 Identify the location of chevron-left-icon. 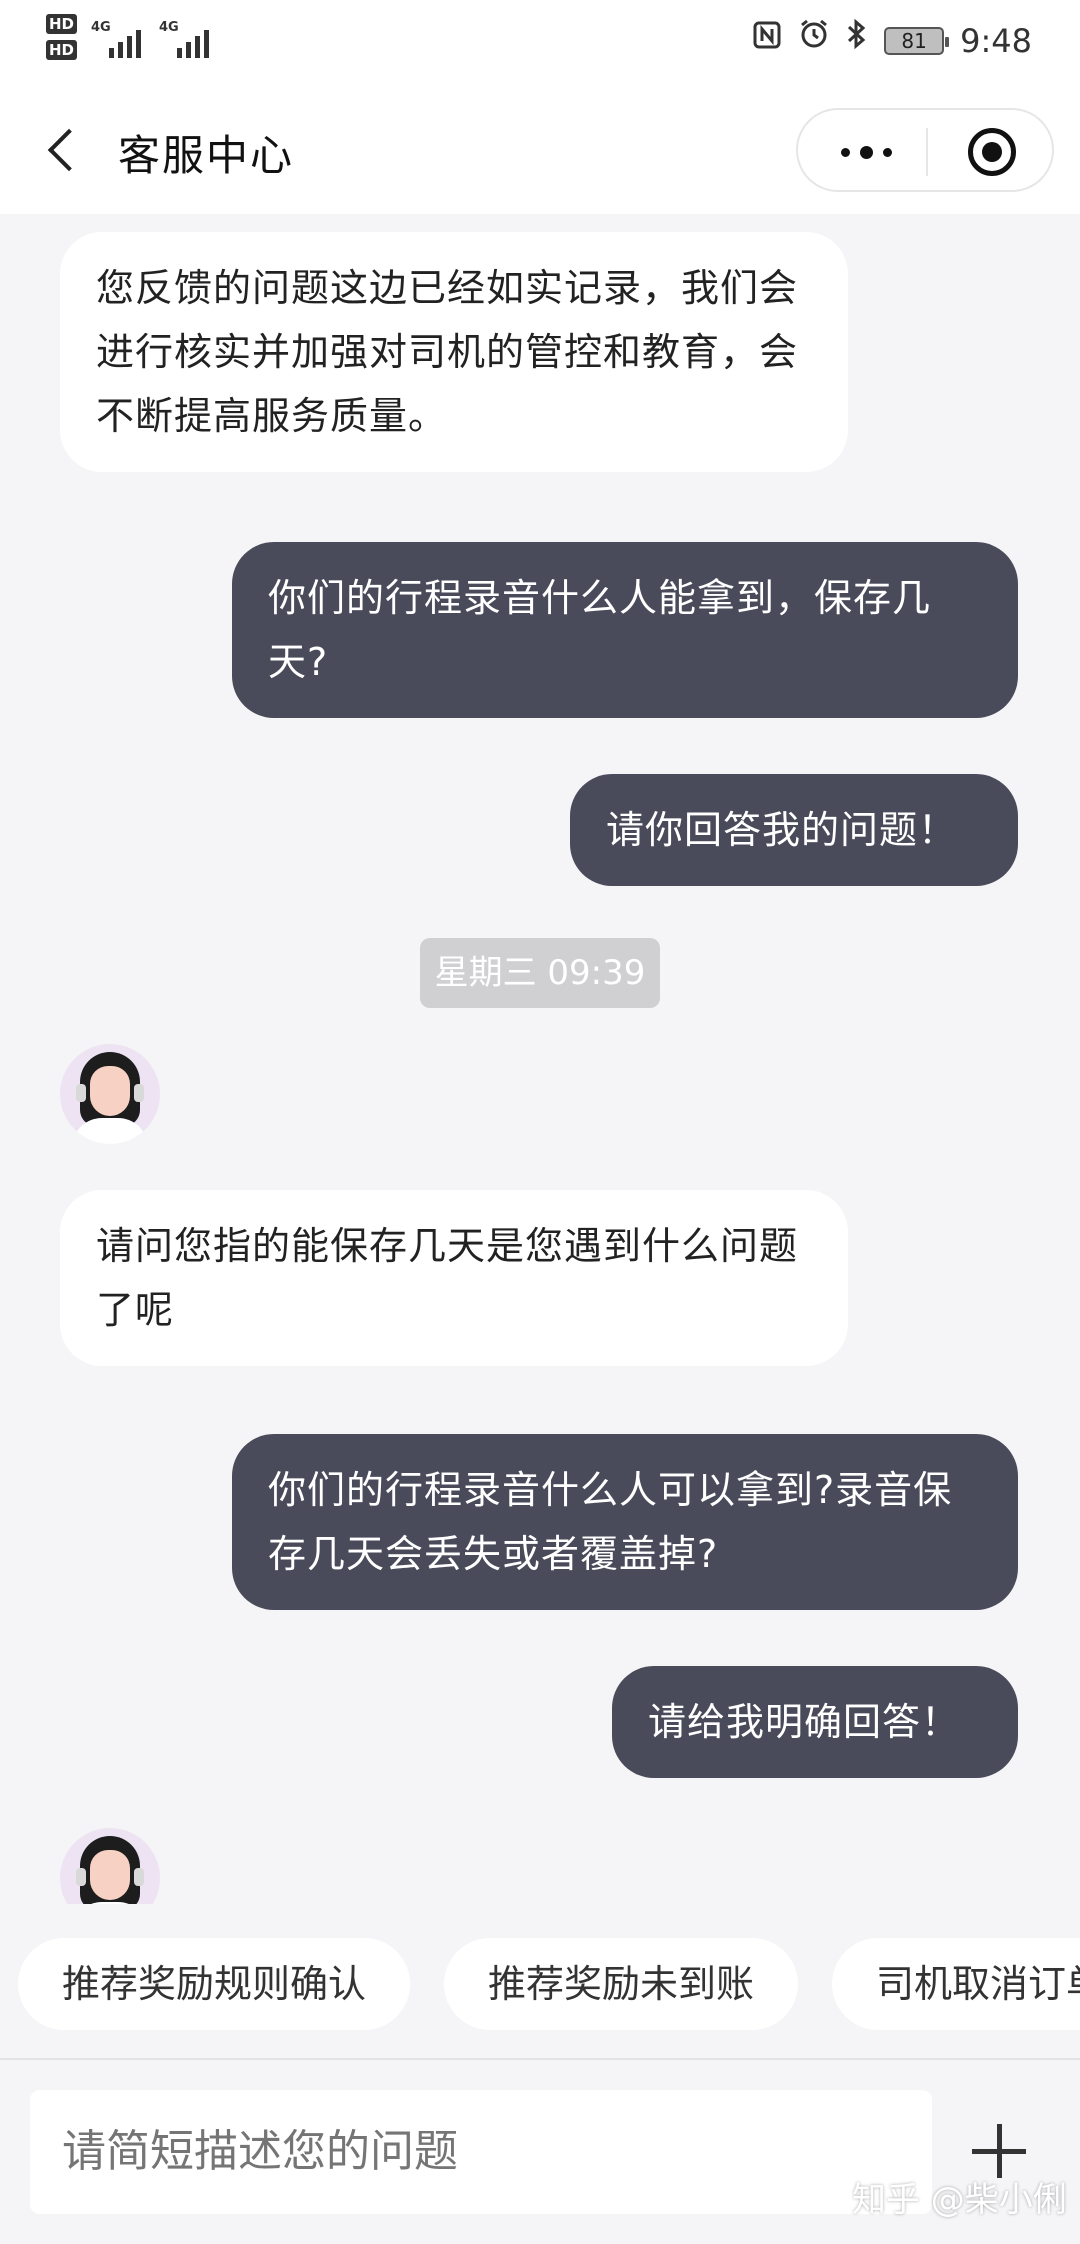
(69, 150).